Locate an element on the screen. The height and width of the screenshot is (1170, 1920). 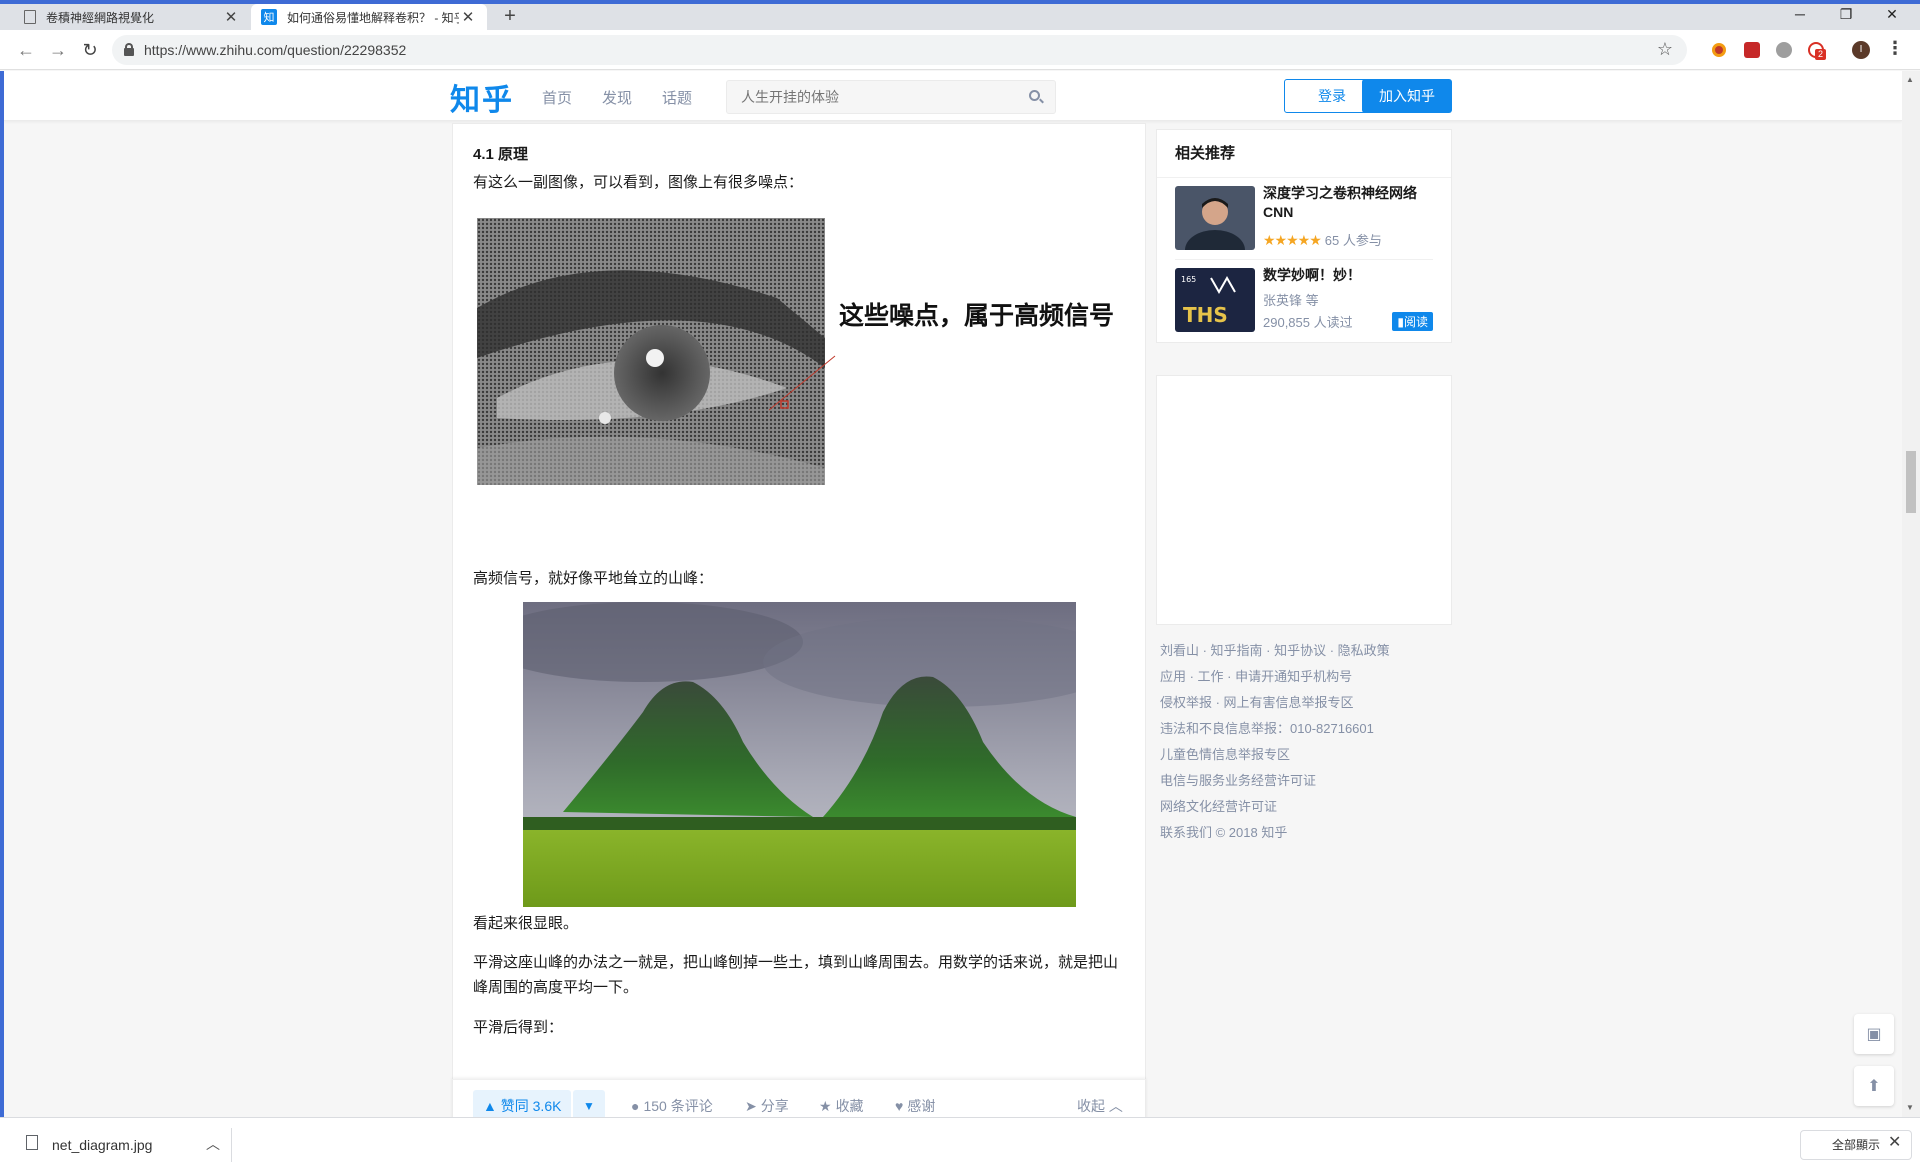
download-item: net_diagram.jpg ︿ is located at coordinates (126, 1145).